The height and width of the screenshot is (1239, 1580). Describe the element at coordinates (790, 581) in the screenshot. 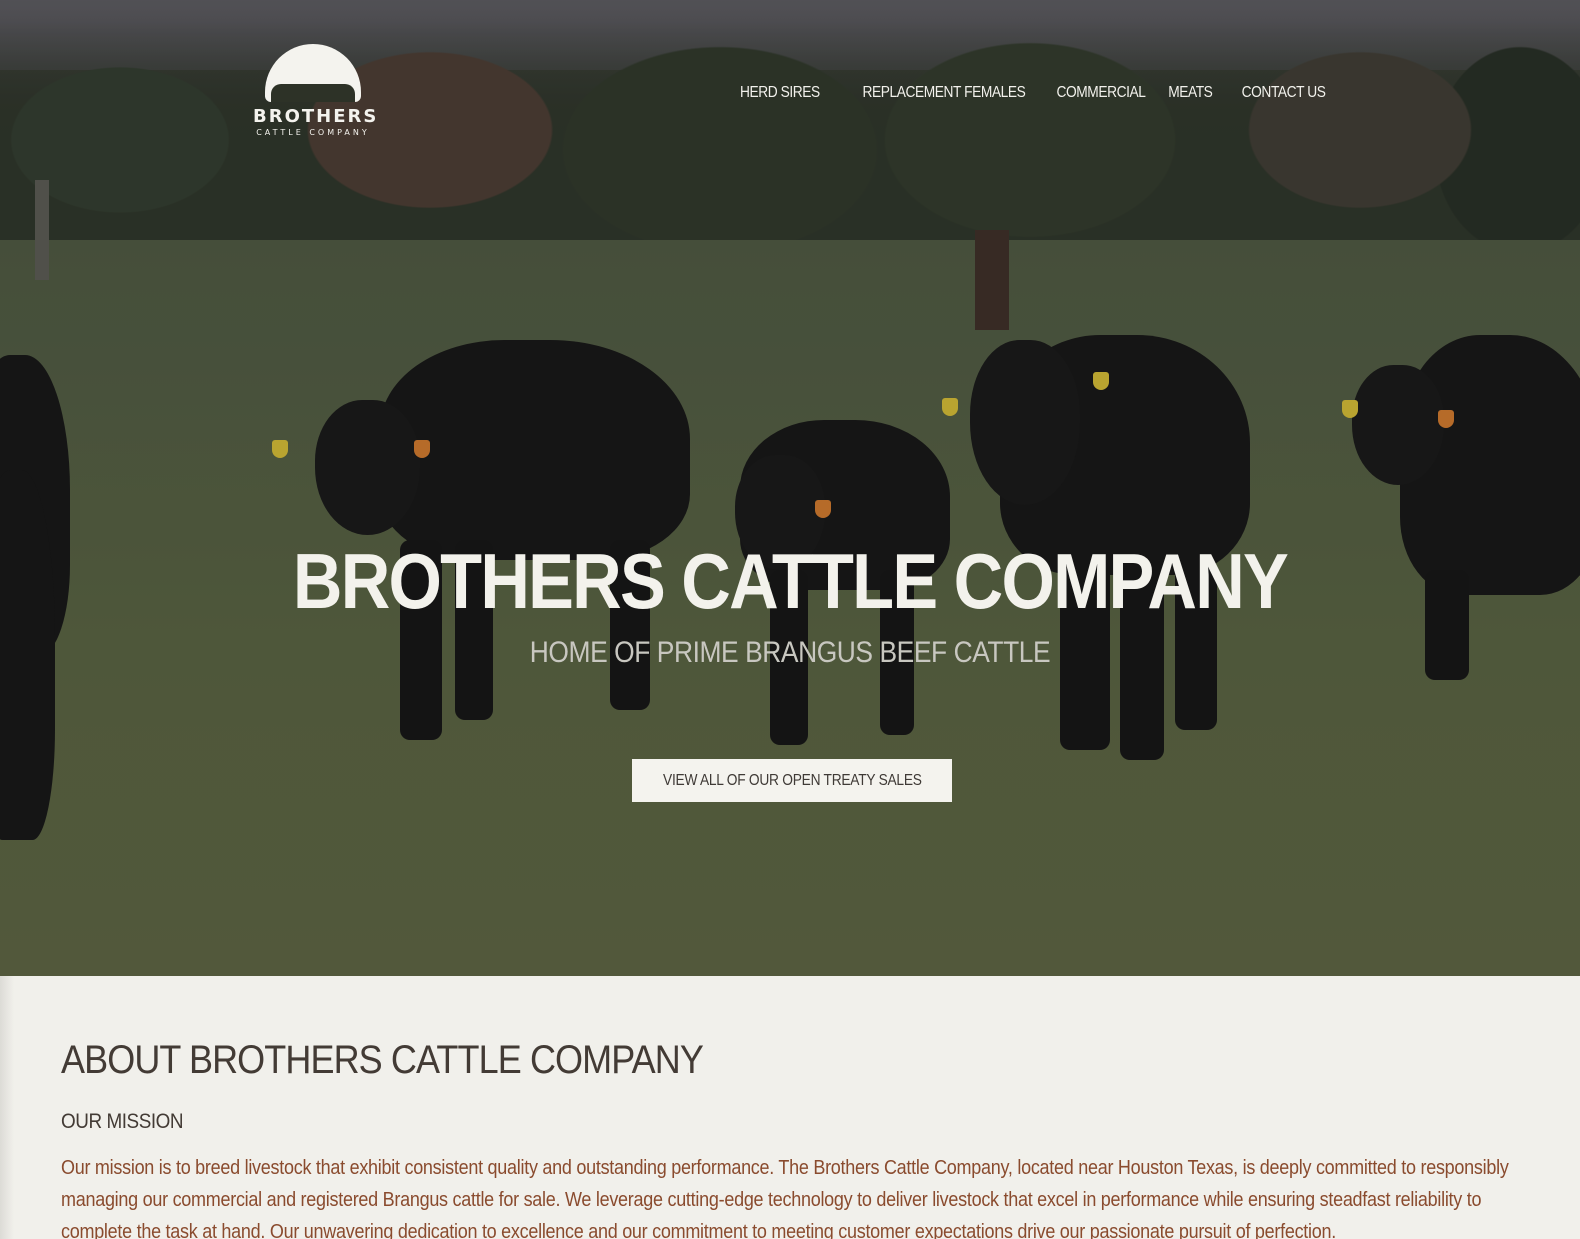

I see `hero-title: BROTHERS CATTLE COMPANY` at that location.